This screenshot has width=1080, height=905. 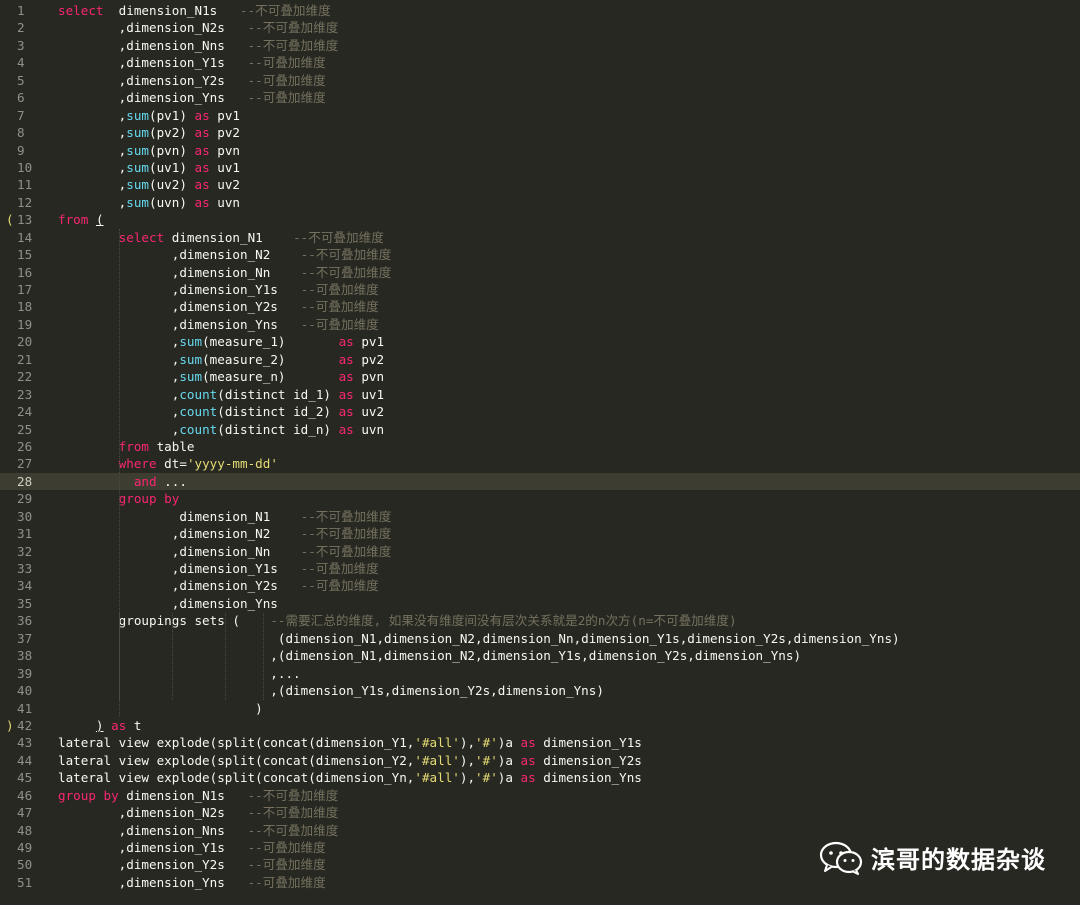 I want to click on code-line: 4 ,dimension_Y1s --可叠加维度, so click(x=540, y=62).